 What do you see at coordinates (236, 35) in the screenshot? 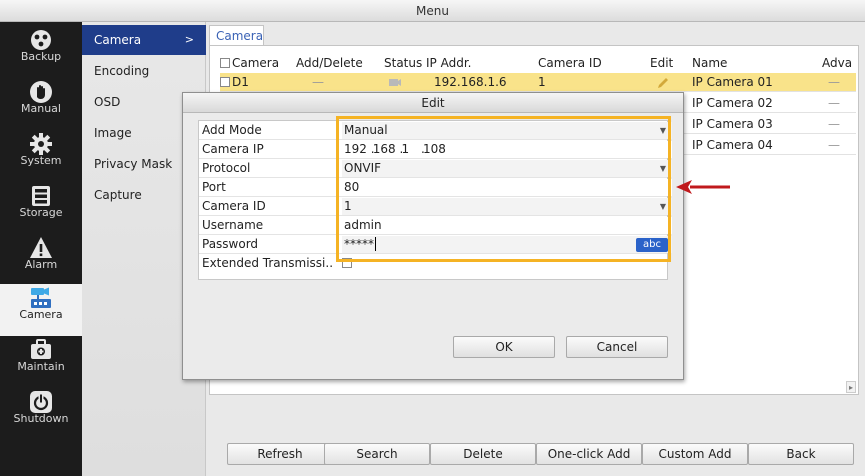
I see `tab-camera: Camera` at bounding box center [236, 35].